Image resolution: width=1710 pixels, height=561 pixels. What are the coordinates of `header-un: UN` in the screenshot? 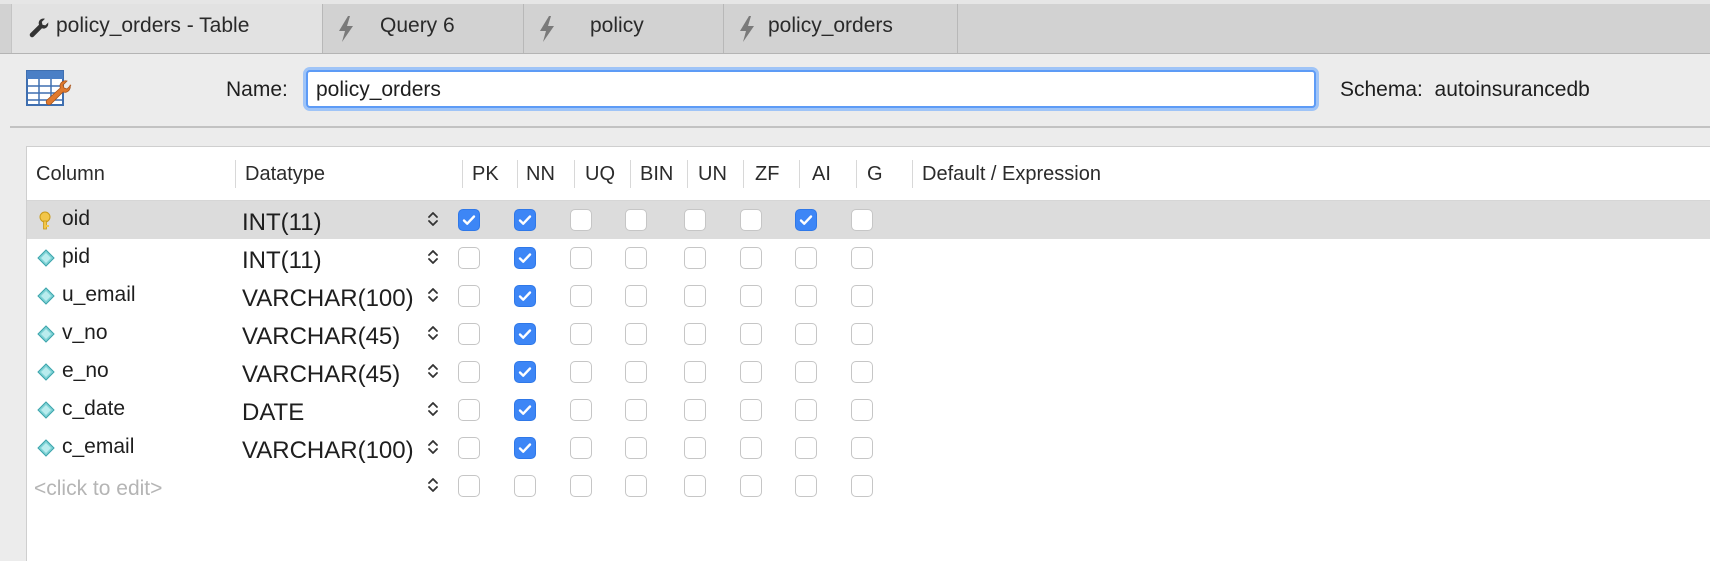 It's located at (712, 174).